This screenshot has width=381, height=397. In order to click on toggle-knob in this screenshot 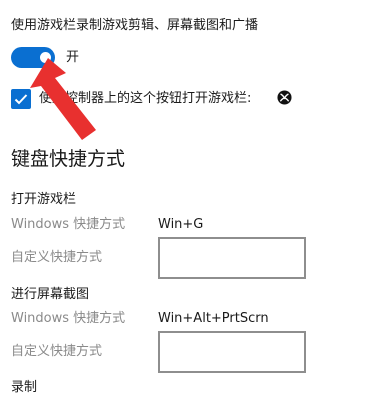, I will do `click(45, 57)`.